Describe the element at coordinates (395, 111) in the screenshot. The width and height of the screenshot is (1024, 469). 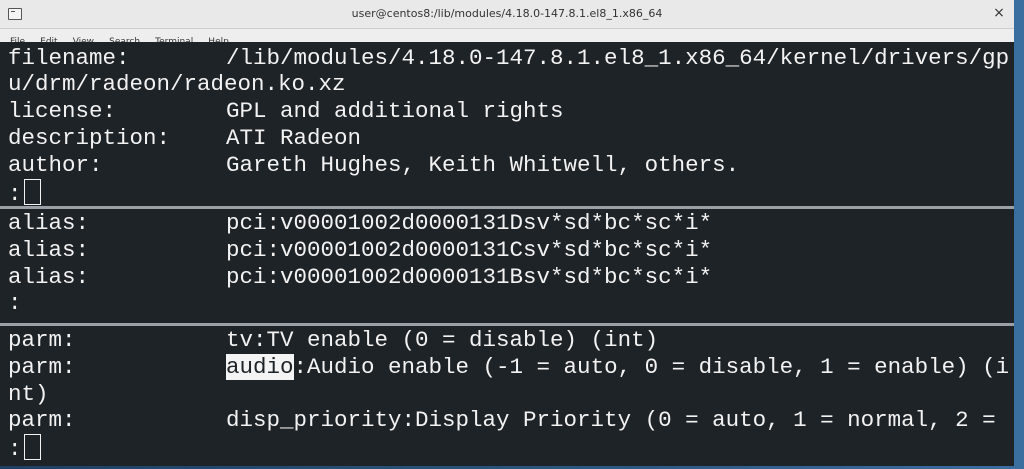
I see `field-value: GPL and additional rights` at that location.